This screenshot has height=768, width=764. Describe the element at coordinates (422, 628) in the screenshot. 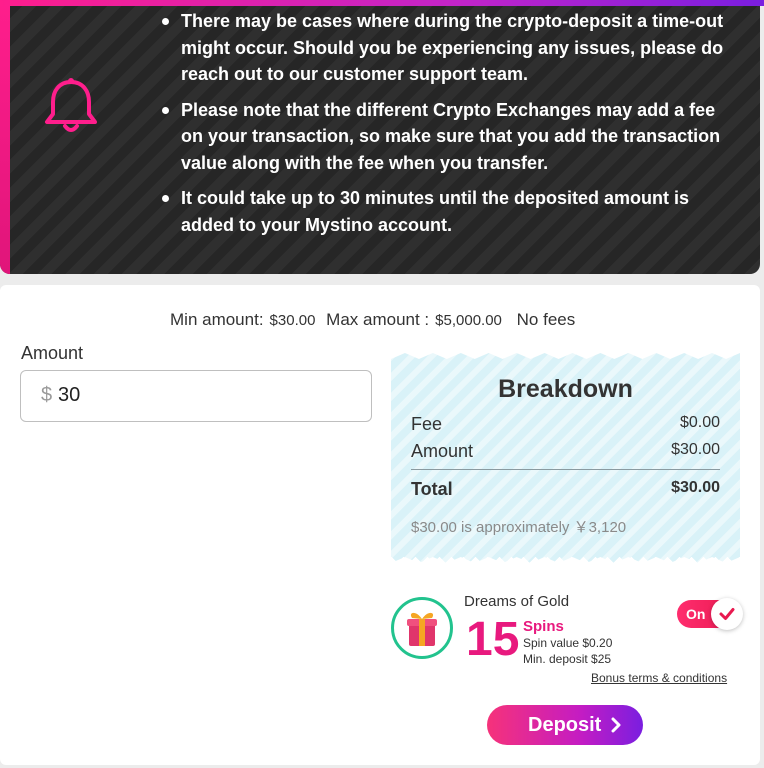

I see `gift-icon` at that location.